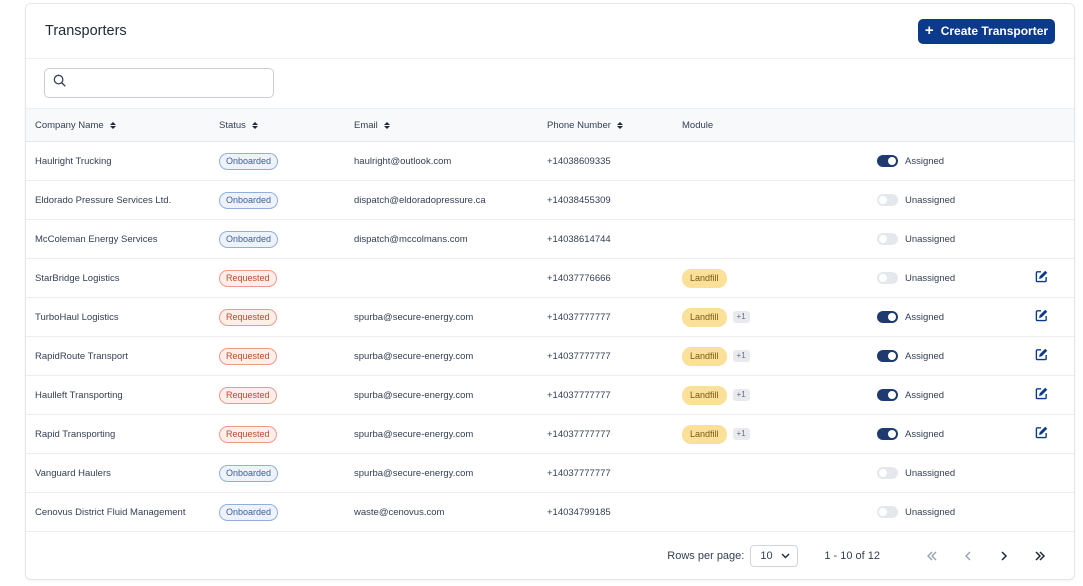 The image size is (1083, 586). Describe the element at coordinates (986, 31) in the screenshot. I see `create-transporter-button: + Create Transporter` at that location.